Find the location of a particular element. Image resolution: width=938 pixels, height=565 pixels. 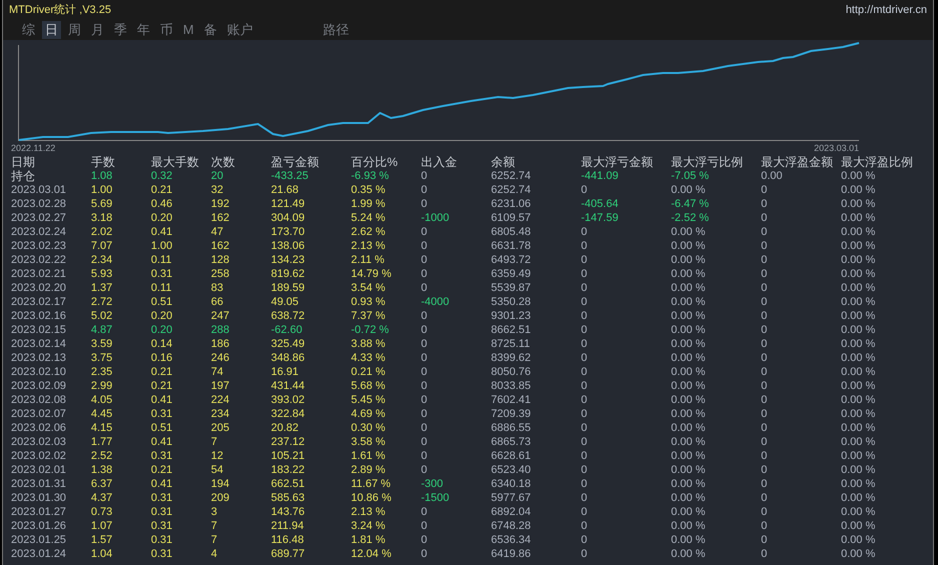

column-header: 次数 is located at coordinates (223, 162).